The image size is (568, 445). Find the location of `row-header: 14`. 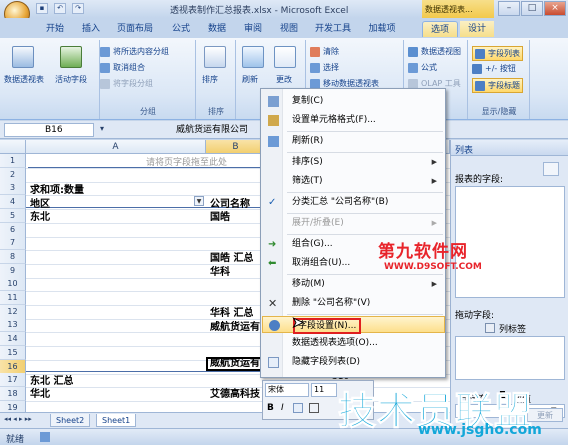

row-header: 14 is located at coordinates (13, 339).